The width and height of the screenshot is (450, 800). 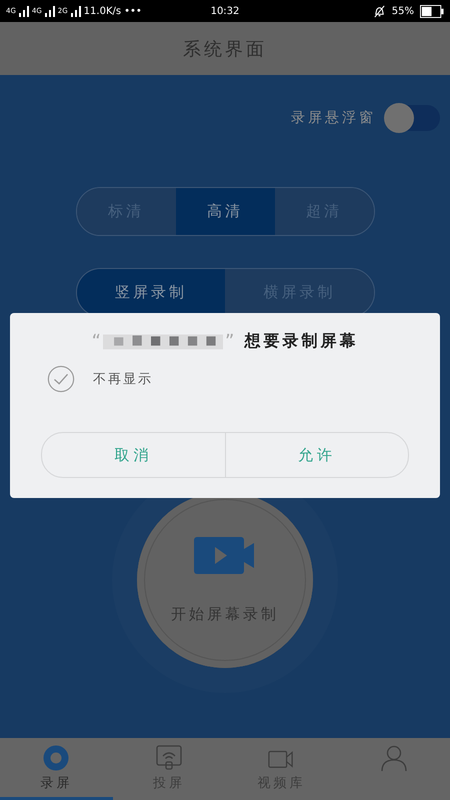 I want to click on floating-window-toggle, so click(x=413, y=118).